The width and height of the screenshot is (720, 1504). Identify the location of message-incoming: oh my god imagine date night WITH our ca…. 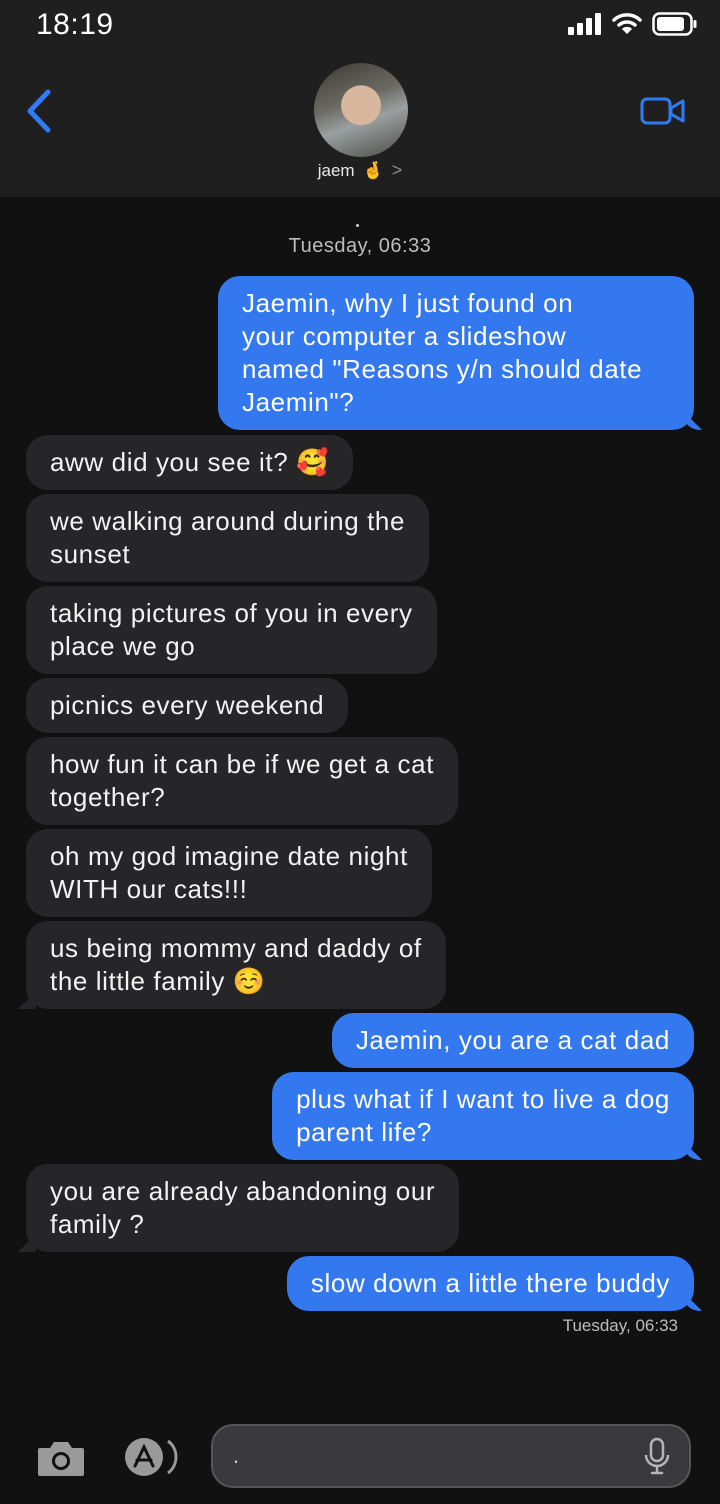
(229, 873).